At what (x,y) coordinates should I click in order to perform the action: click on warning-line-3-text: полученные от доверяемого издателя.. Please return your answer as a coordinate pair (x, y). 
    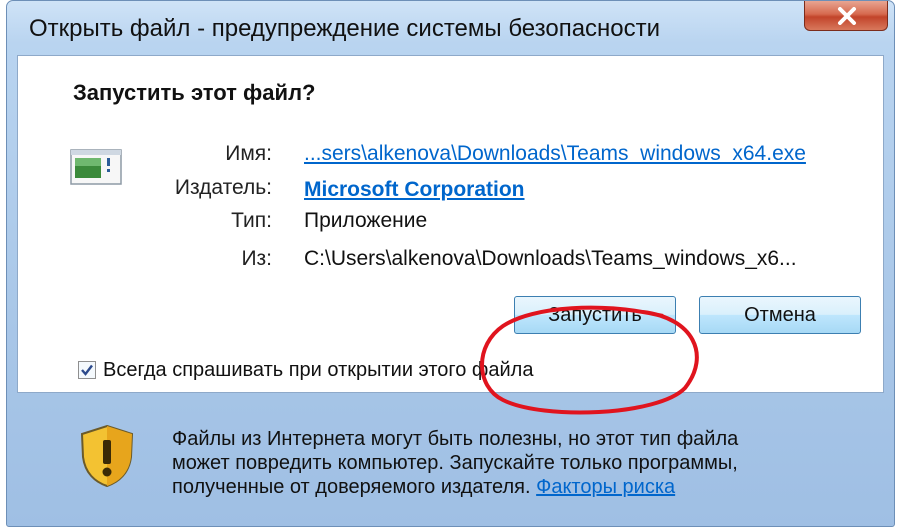
    Looking at the image, I should click on (351, 487).